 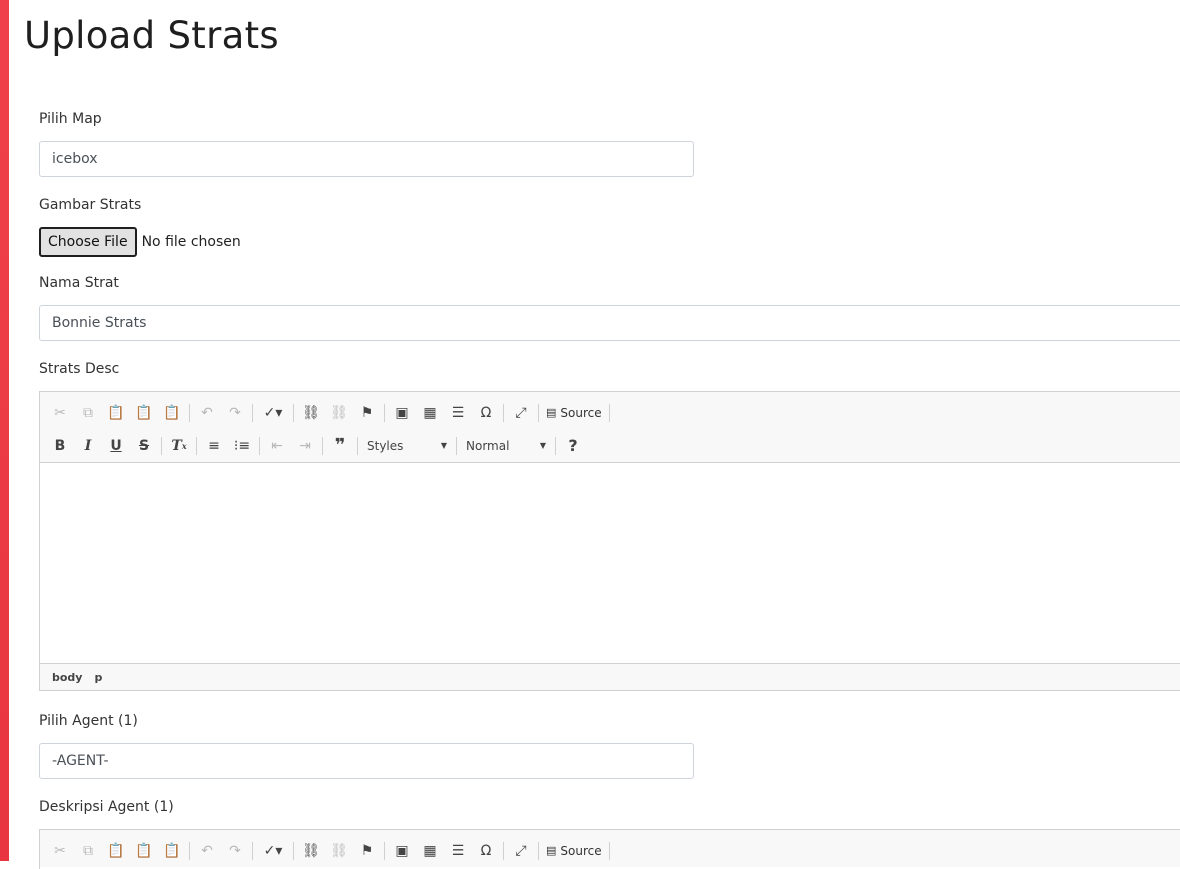 What do you see at coordinates (277, 446) in the screenshot?
I see `outdent-icon: ⇤` at bounding box center [277, 446].